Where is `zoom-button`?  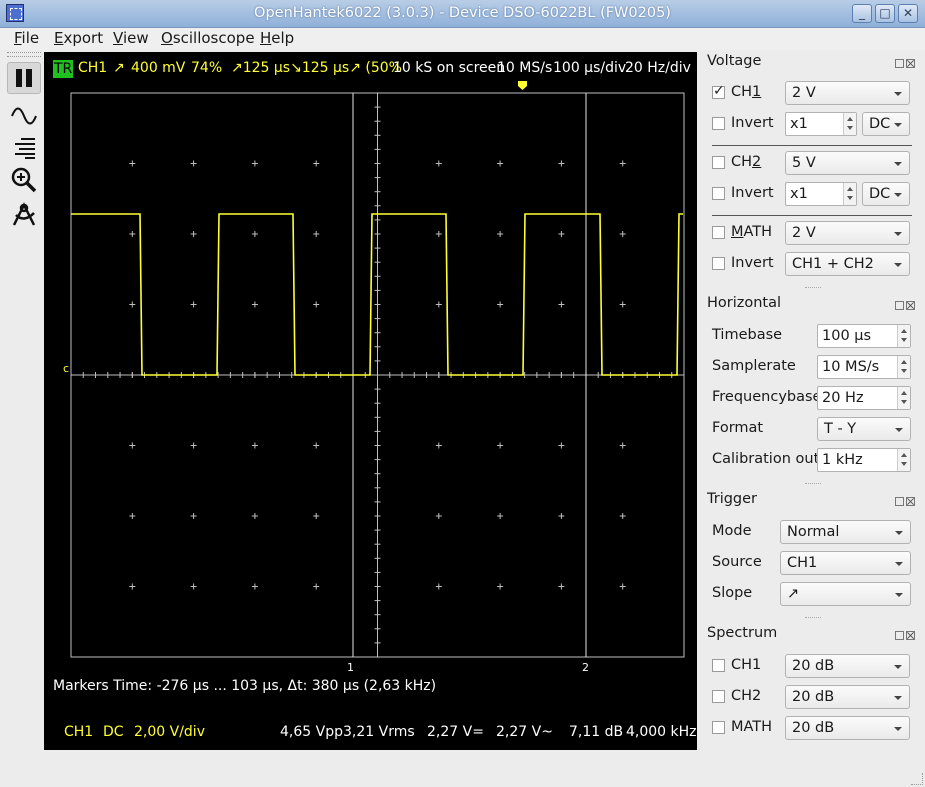
zoom-button is located at coordinates (24, 180).